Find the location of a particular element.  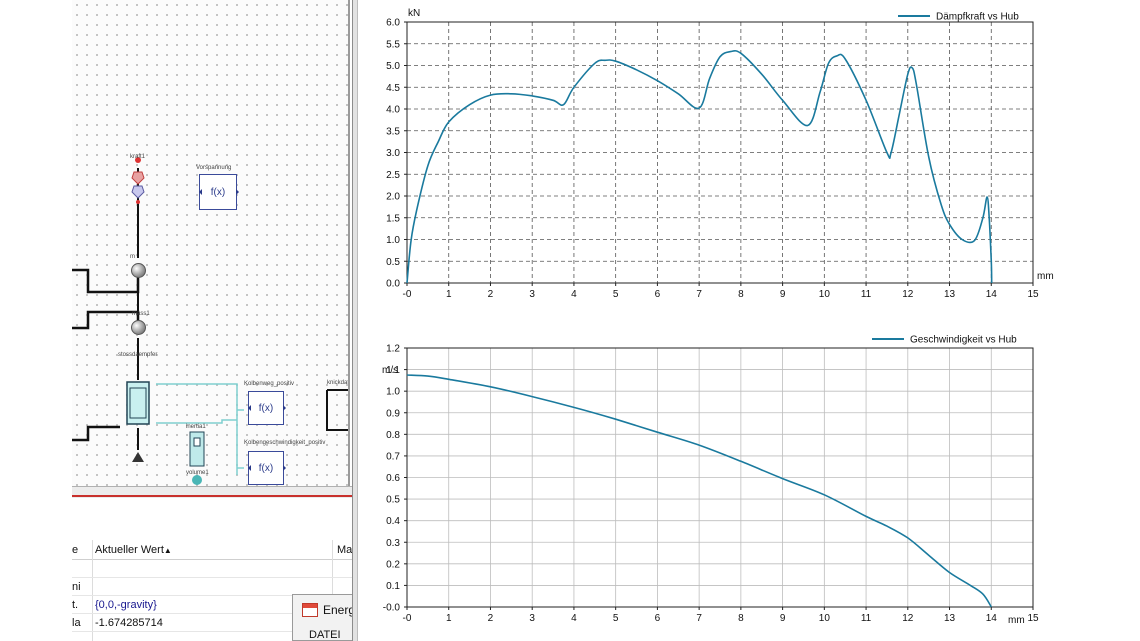

diagram-wires is located at coordinates (211, 321).